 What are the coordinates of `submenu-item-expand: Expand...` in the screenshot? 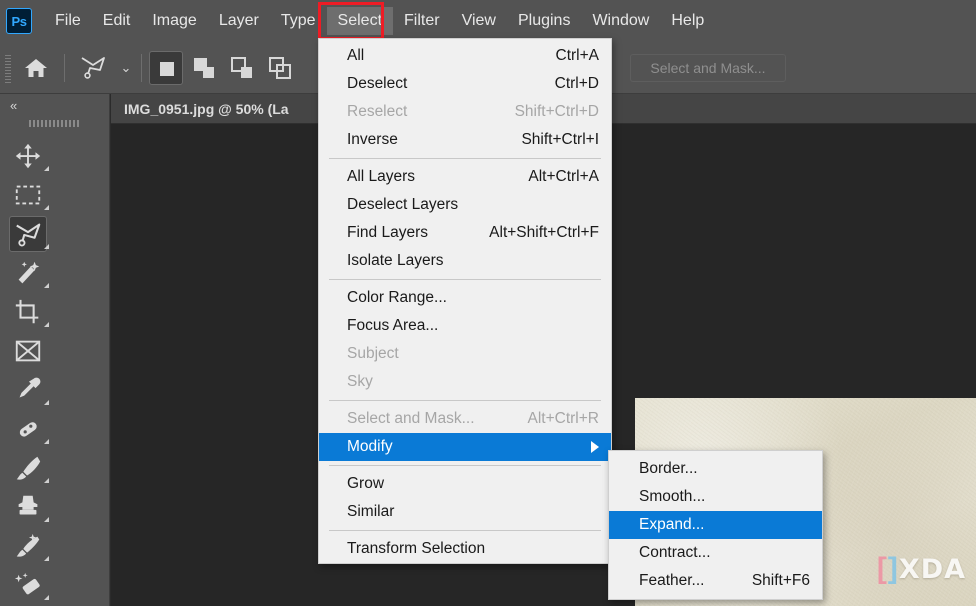 It's located at (715, 525).